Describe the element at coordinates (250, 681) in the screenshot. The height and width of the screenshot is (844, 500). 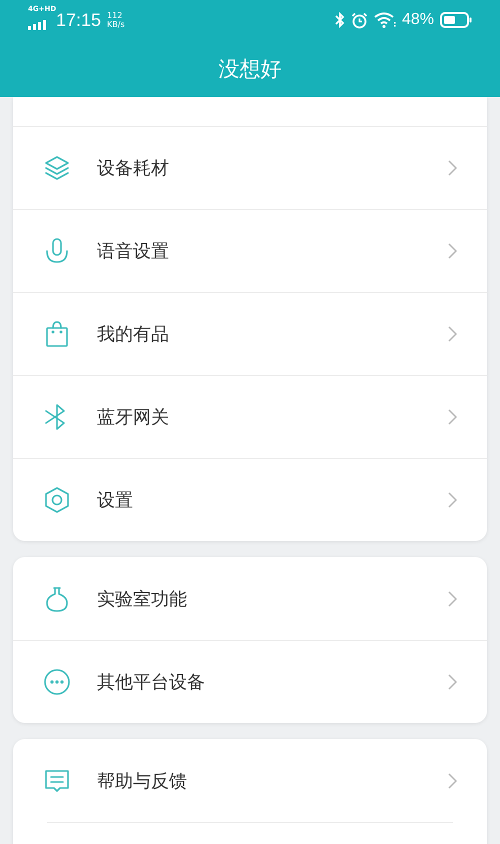
I see `menu-item: 其他平台设备` at that location.